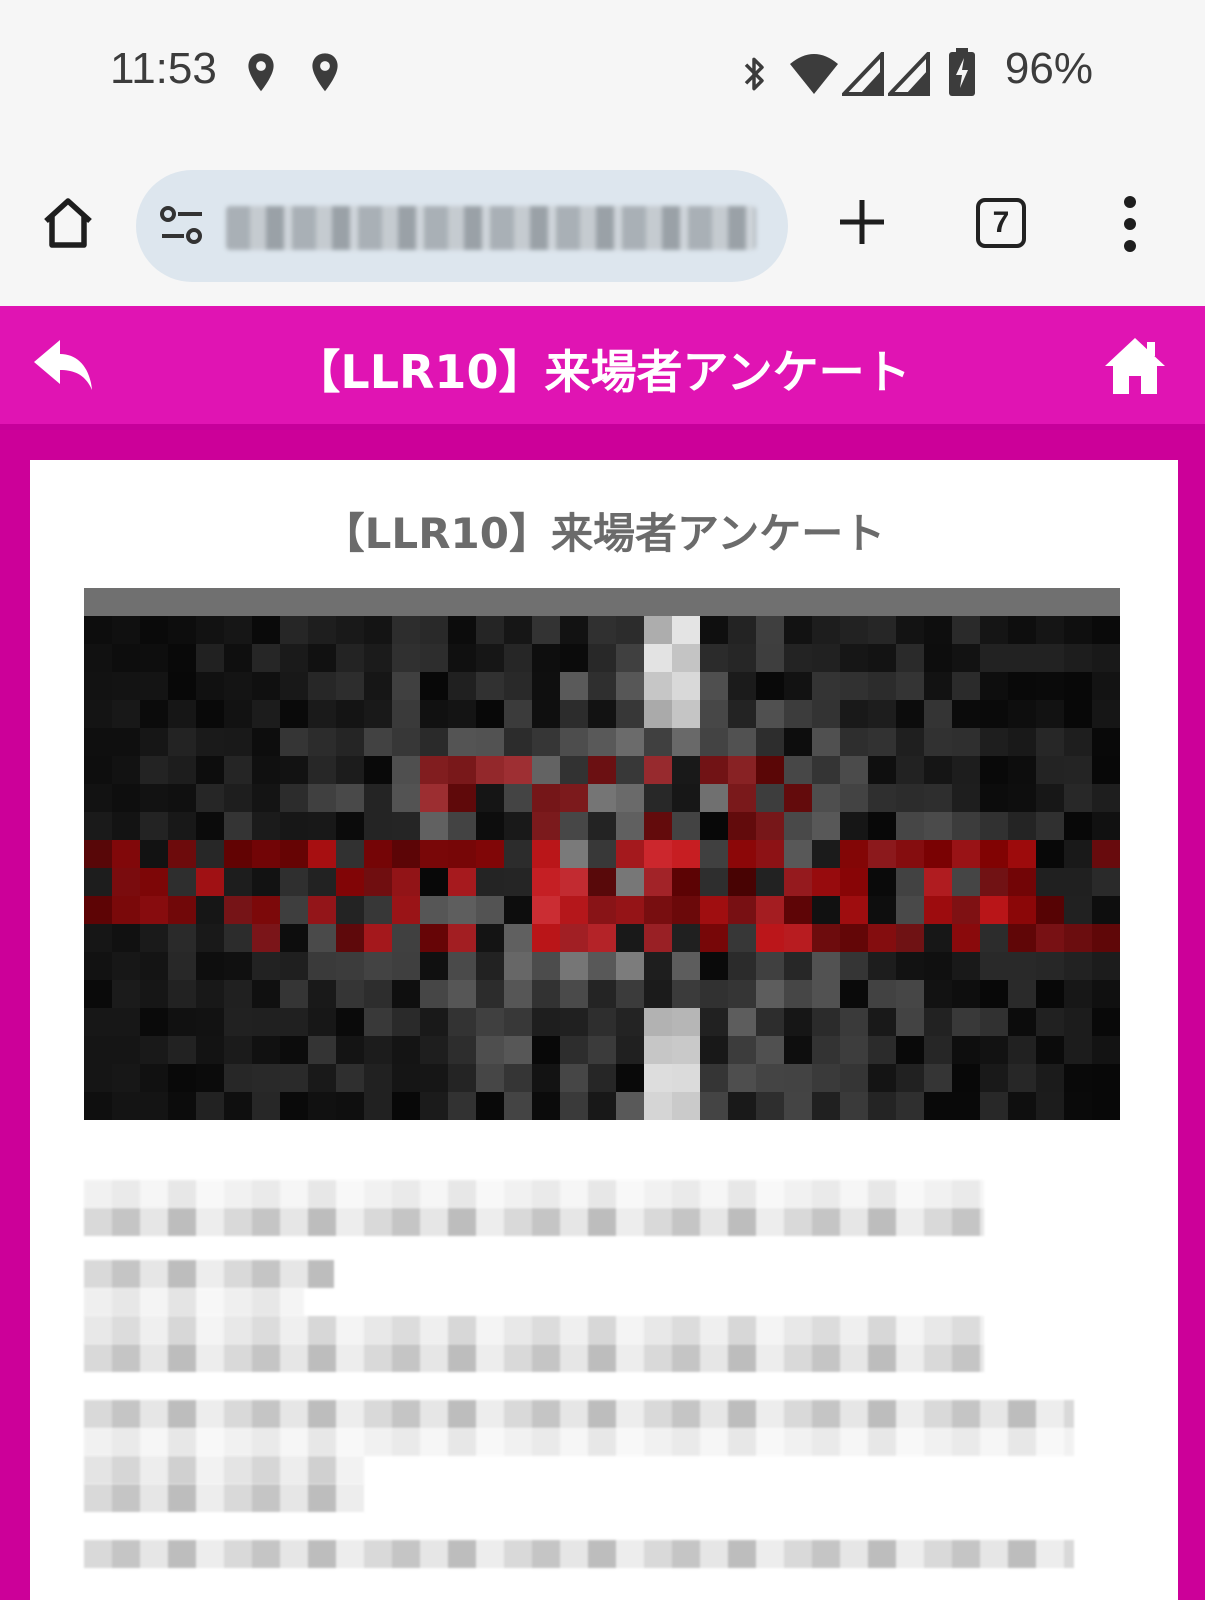 Image resolution: width=1205 pixels, height=1600 pixels. What do you see at coordinates (1130, 224) in the screenshot?
I see `more-vert-icon` at bounding box center [1130, 224].